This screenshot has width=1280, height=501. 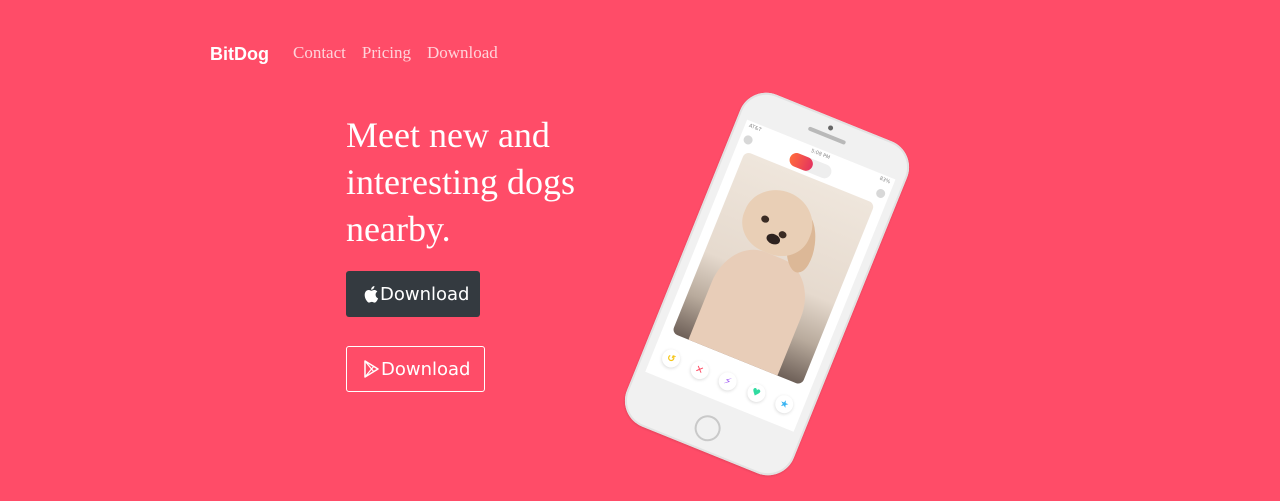 I want to click on brand-logo: BitDog, so click(x=239, y=54).